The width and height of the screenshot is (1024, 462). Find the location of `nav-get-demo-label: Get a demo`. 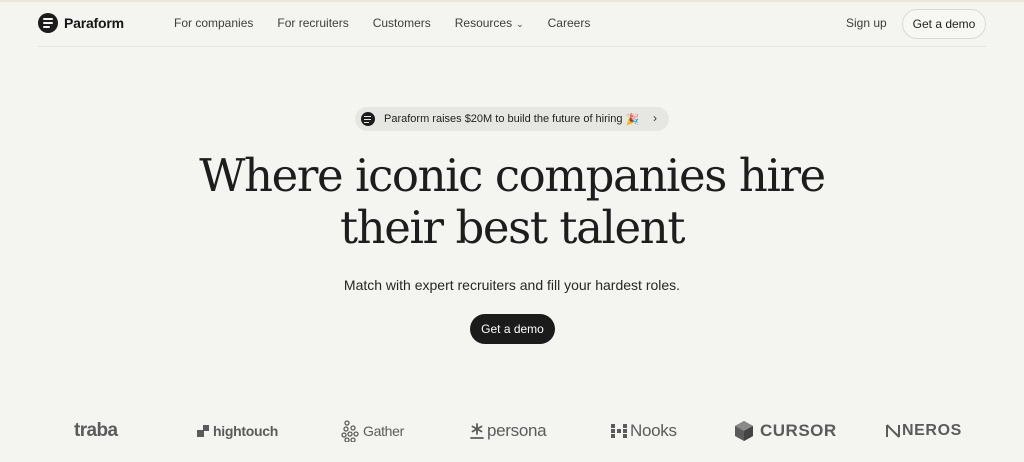

nav-get-demo-label: Get a demo is located at coordinates (944, 24).